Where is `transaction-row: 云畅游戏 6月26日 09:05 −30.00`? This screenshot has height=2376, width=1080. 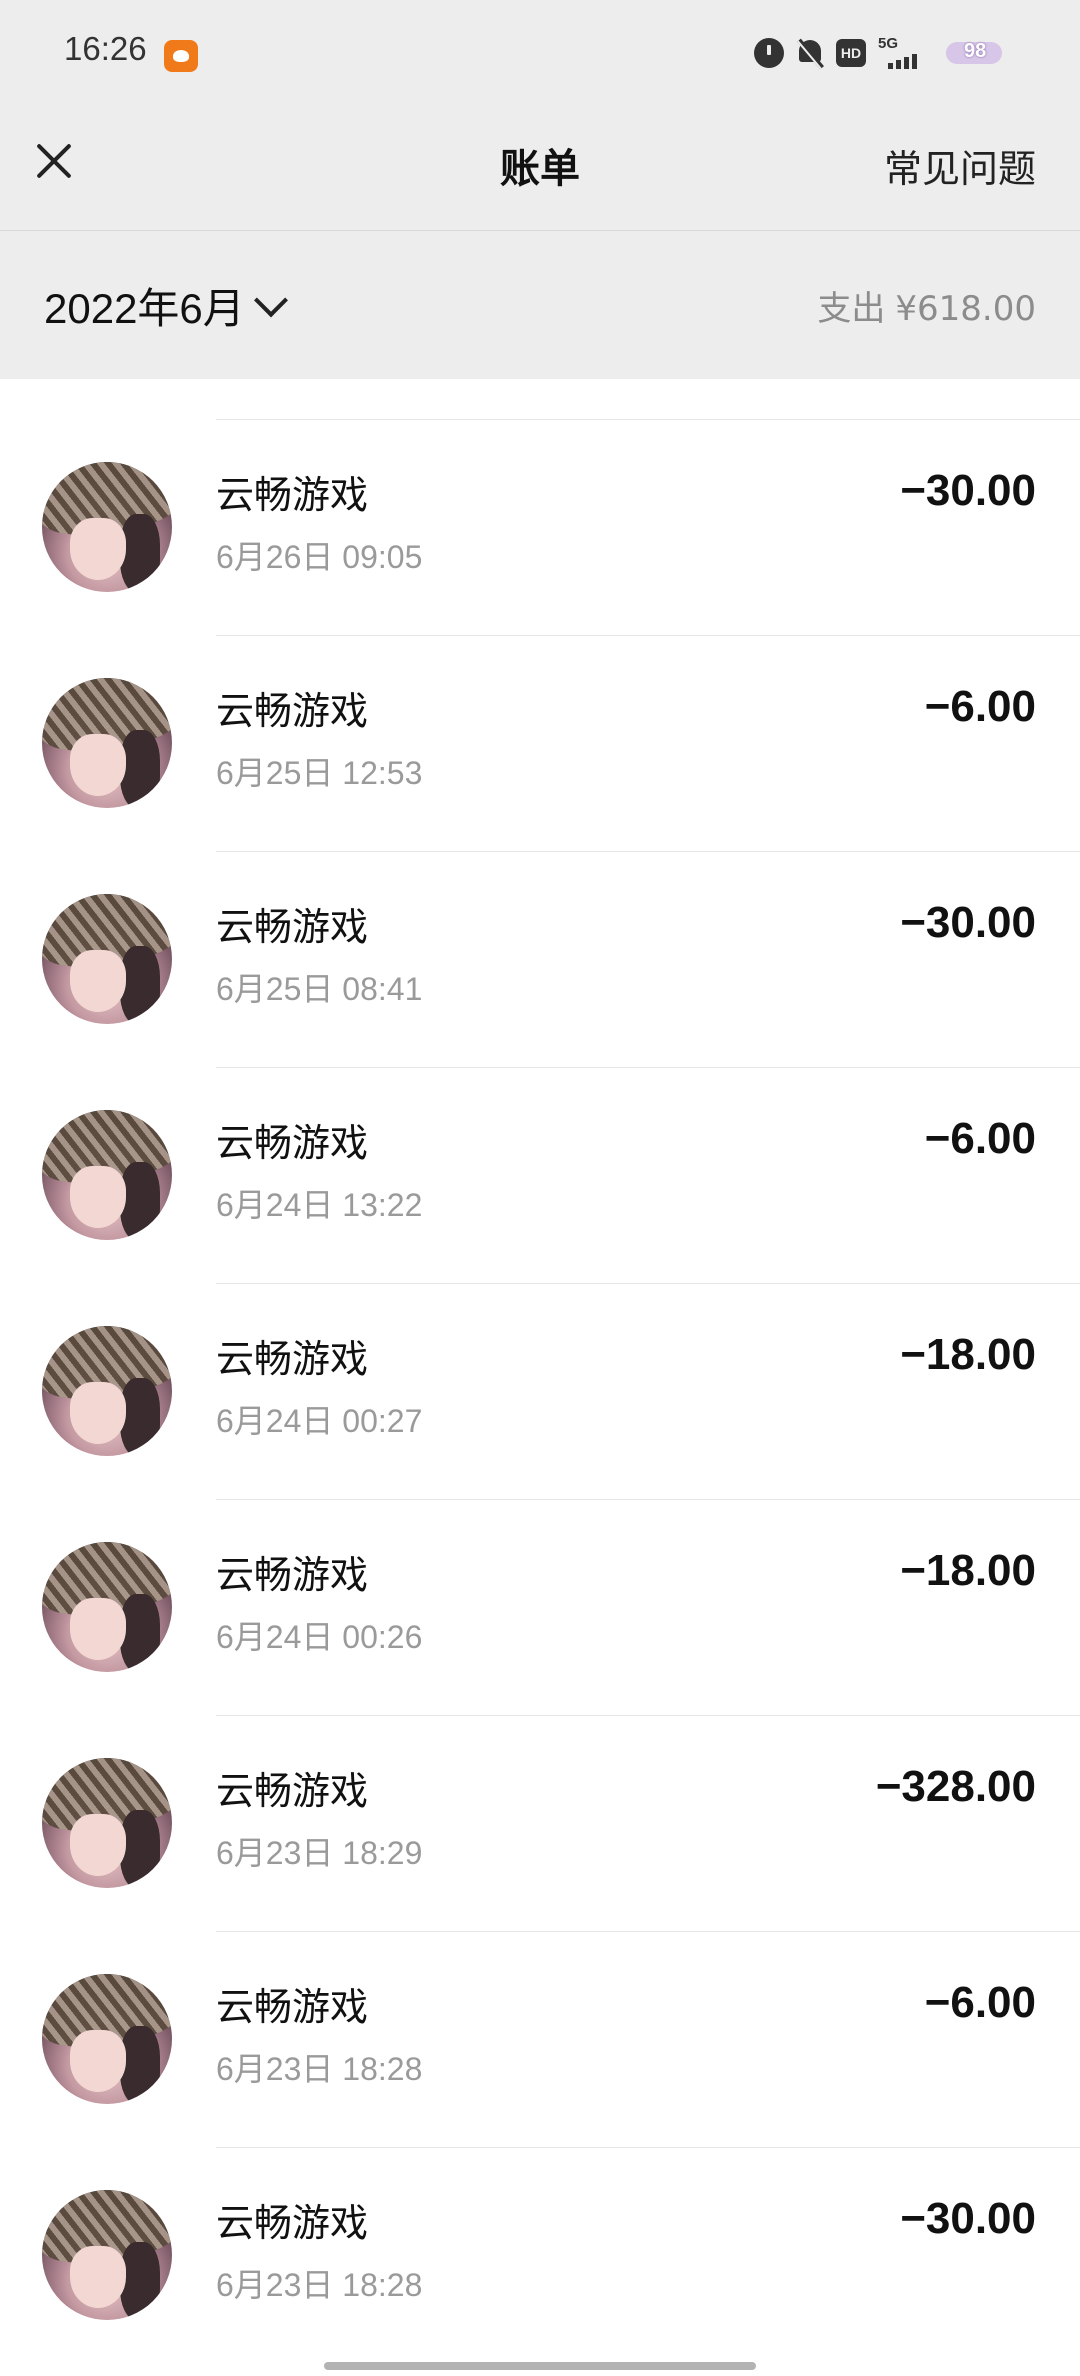 transaction-row: 云畅游戏 6月26日 09:05 −30.00 is located at coordinates (540, 528).